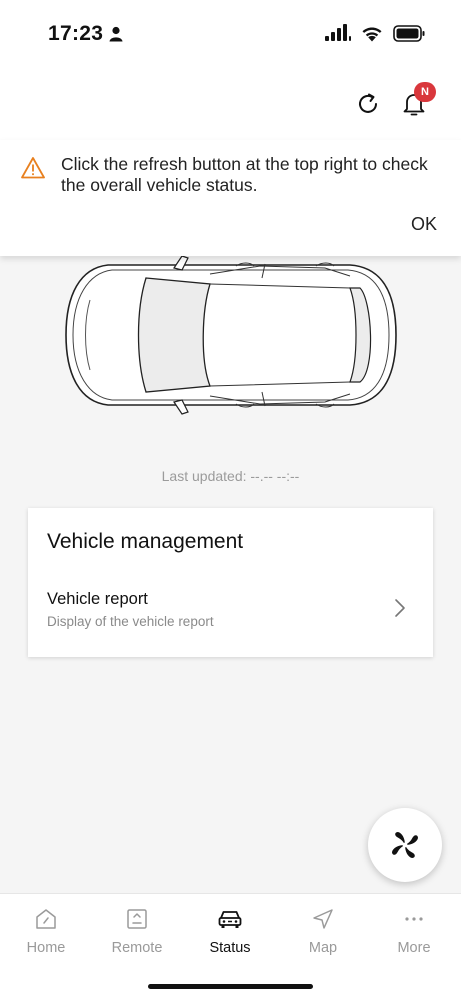 This screenshot has height=1000, width=461. I want to click on tab-remote: Remote, so click(137, 936).